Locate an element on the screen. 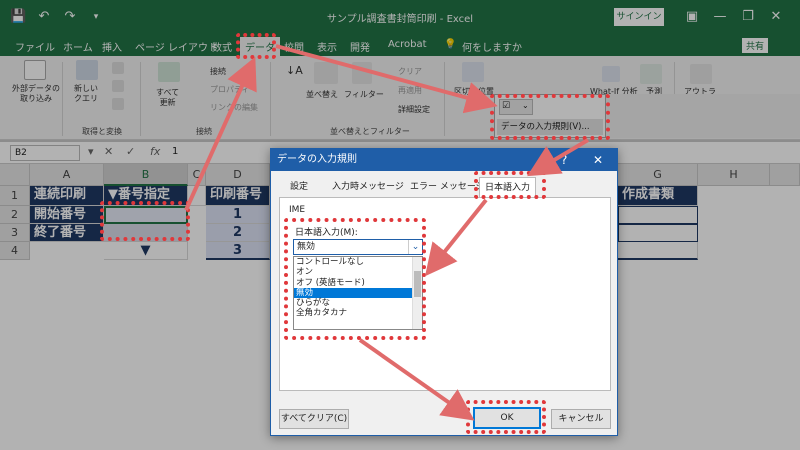  list-item: オフ (英語モード) is located at coordinates (358, 283).